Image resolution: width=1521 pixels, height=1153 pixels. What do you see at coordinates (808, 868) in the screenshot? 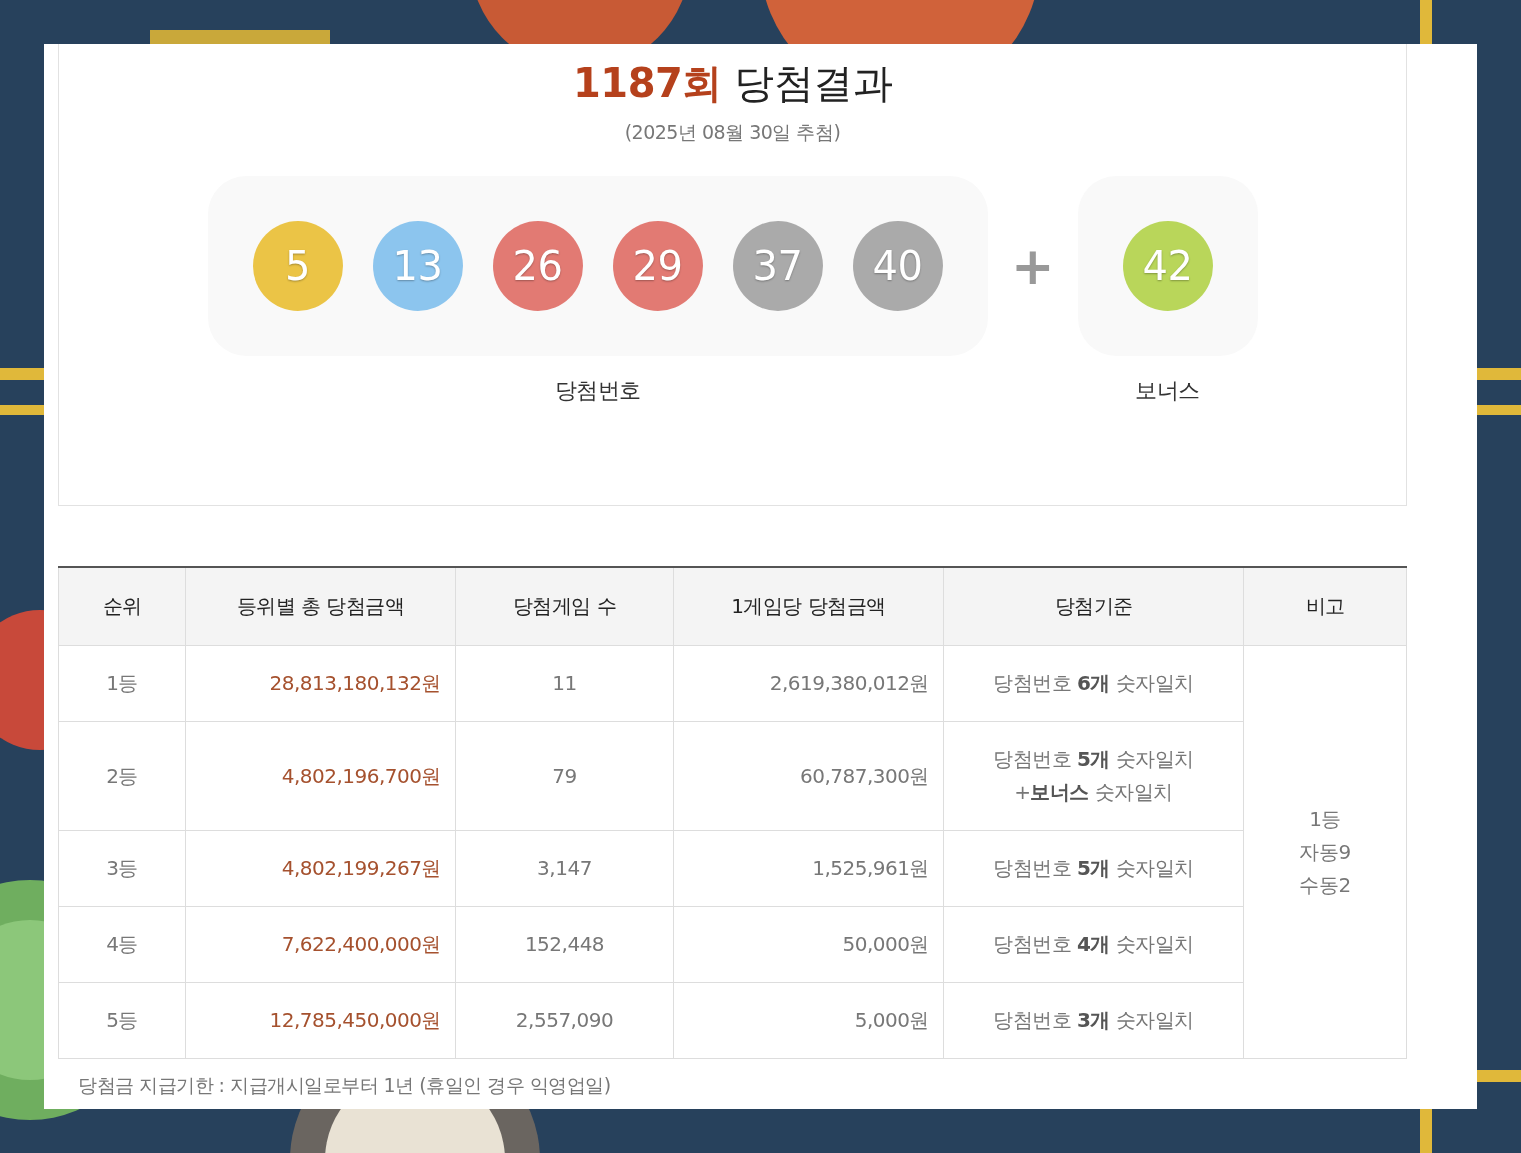
I see `table-cell: 1,525,961원` at bounding box center [808, 868].